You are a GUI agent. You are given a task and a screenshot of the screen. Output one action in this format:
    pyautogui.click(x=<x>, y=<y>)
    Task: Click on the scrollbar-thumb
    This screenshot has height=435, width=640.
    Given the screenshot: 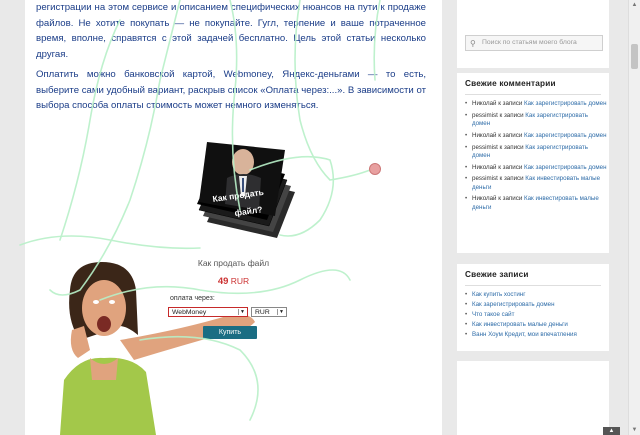 What is the action you would take?
    pyautogui.click(x=634, y=56)
    